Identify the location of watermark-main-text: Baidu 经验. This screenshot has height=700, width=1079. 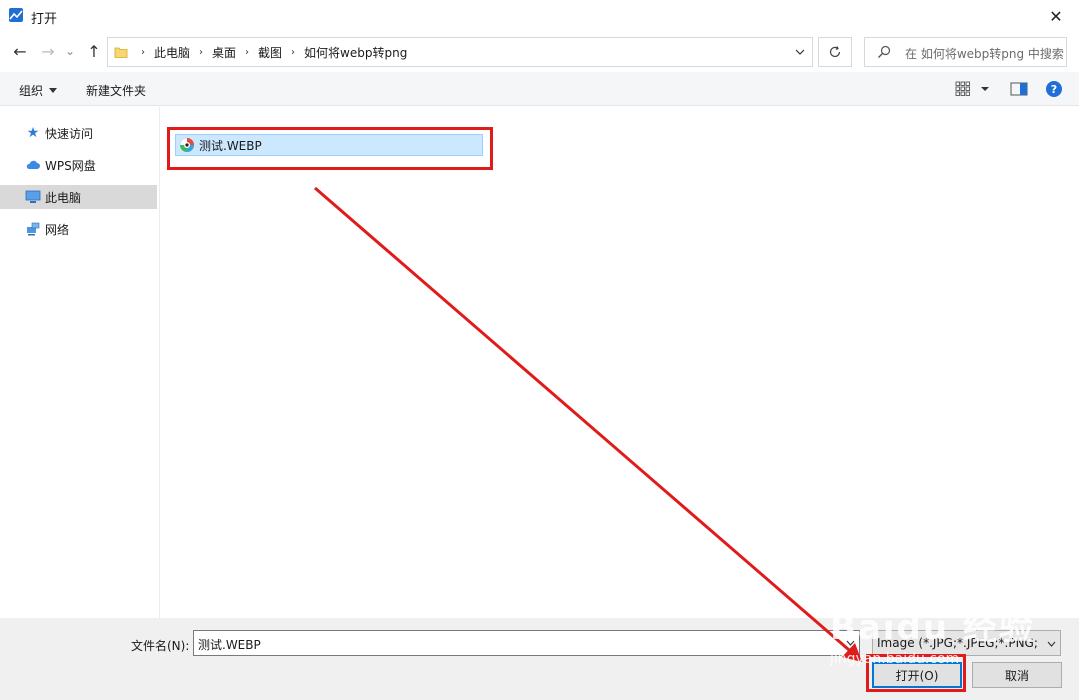
(932, 628).